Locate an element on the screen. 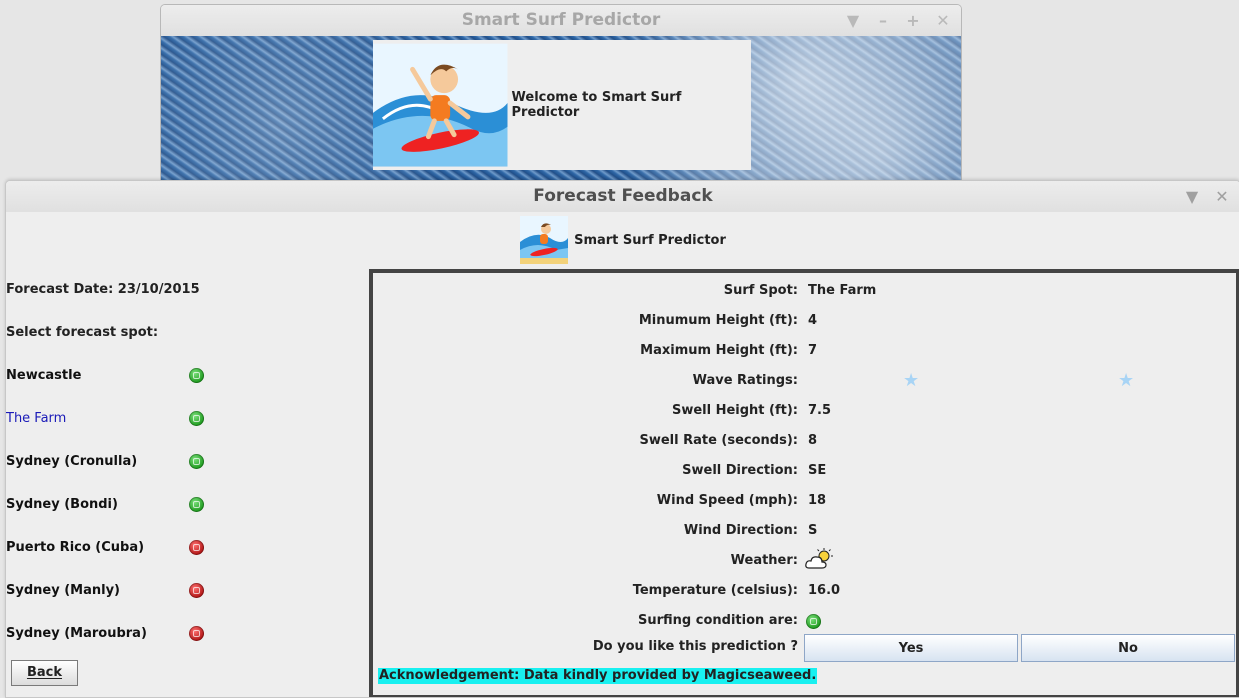 The height and width of the screenshot is (698, 1239). detail-label: Wave Ratings: is located at coordinates (745, 380).